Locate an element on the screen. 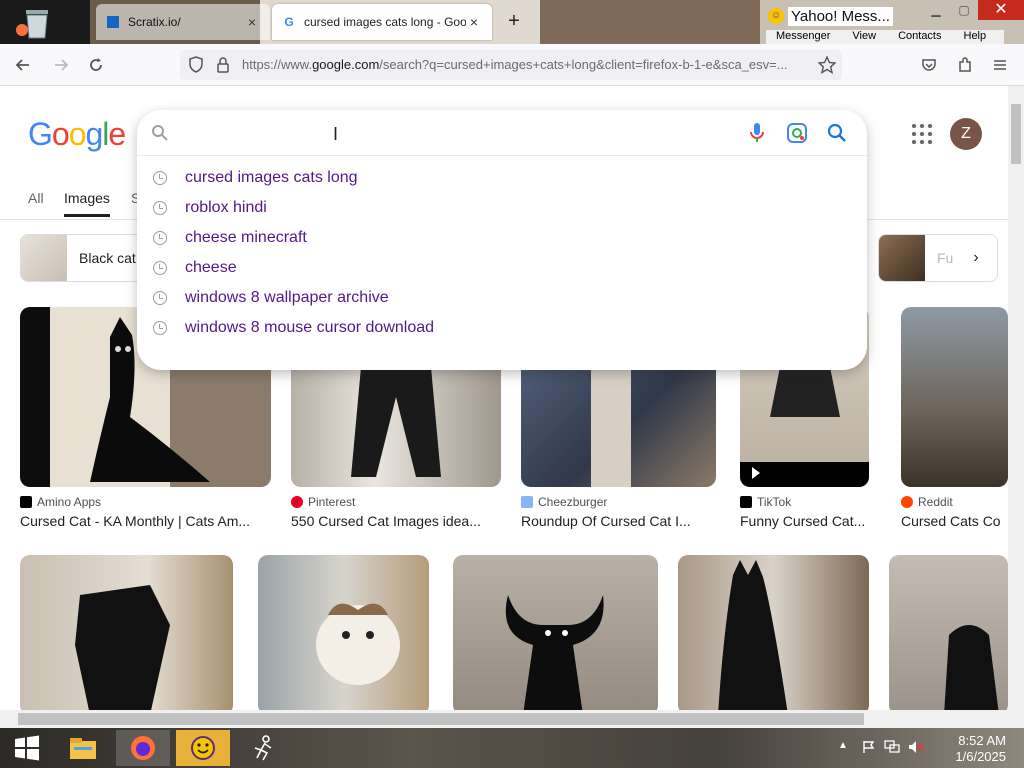  account-avatar: Z is located at coordinates (966, 134).